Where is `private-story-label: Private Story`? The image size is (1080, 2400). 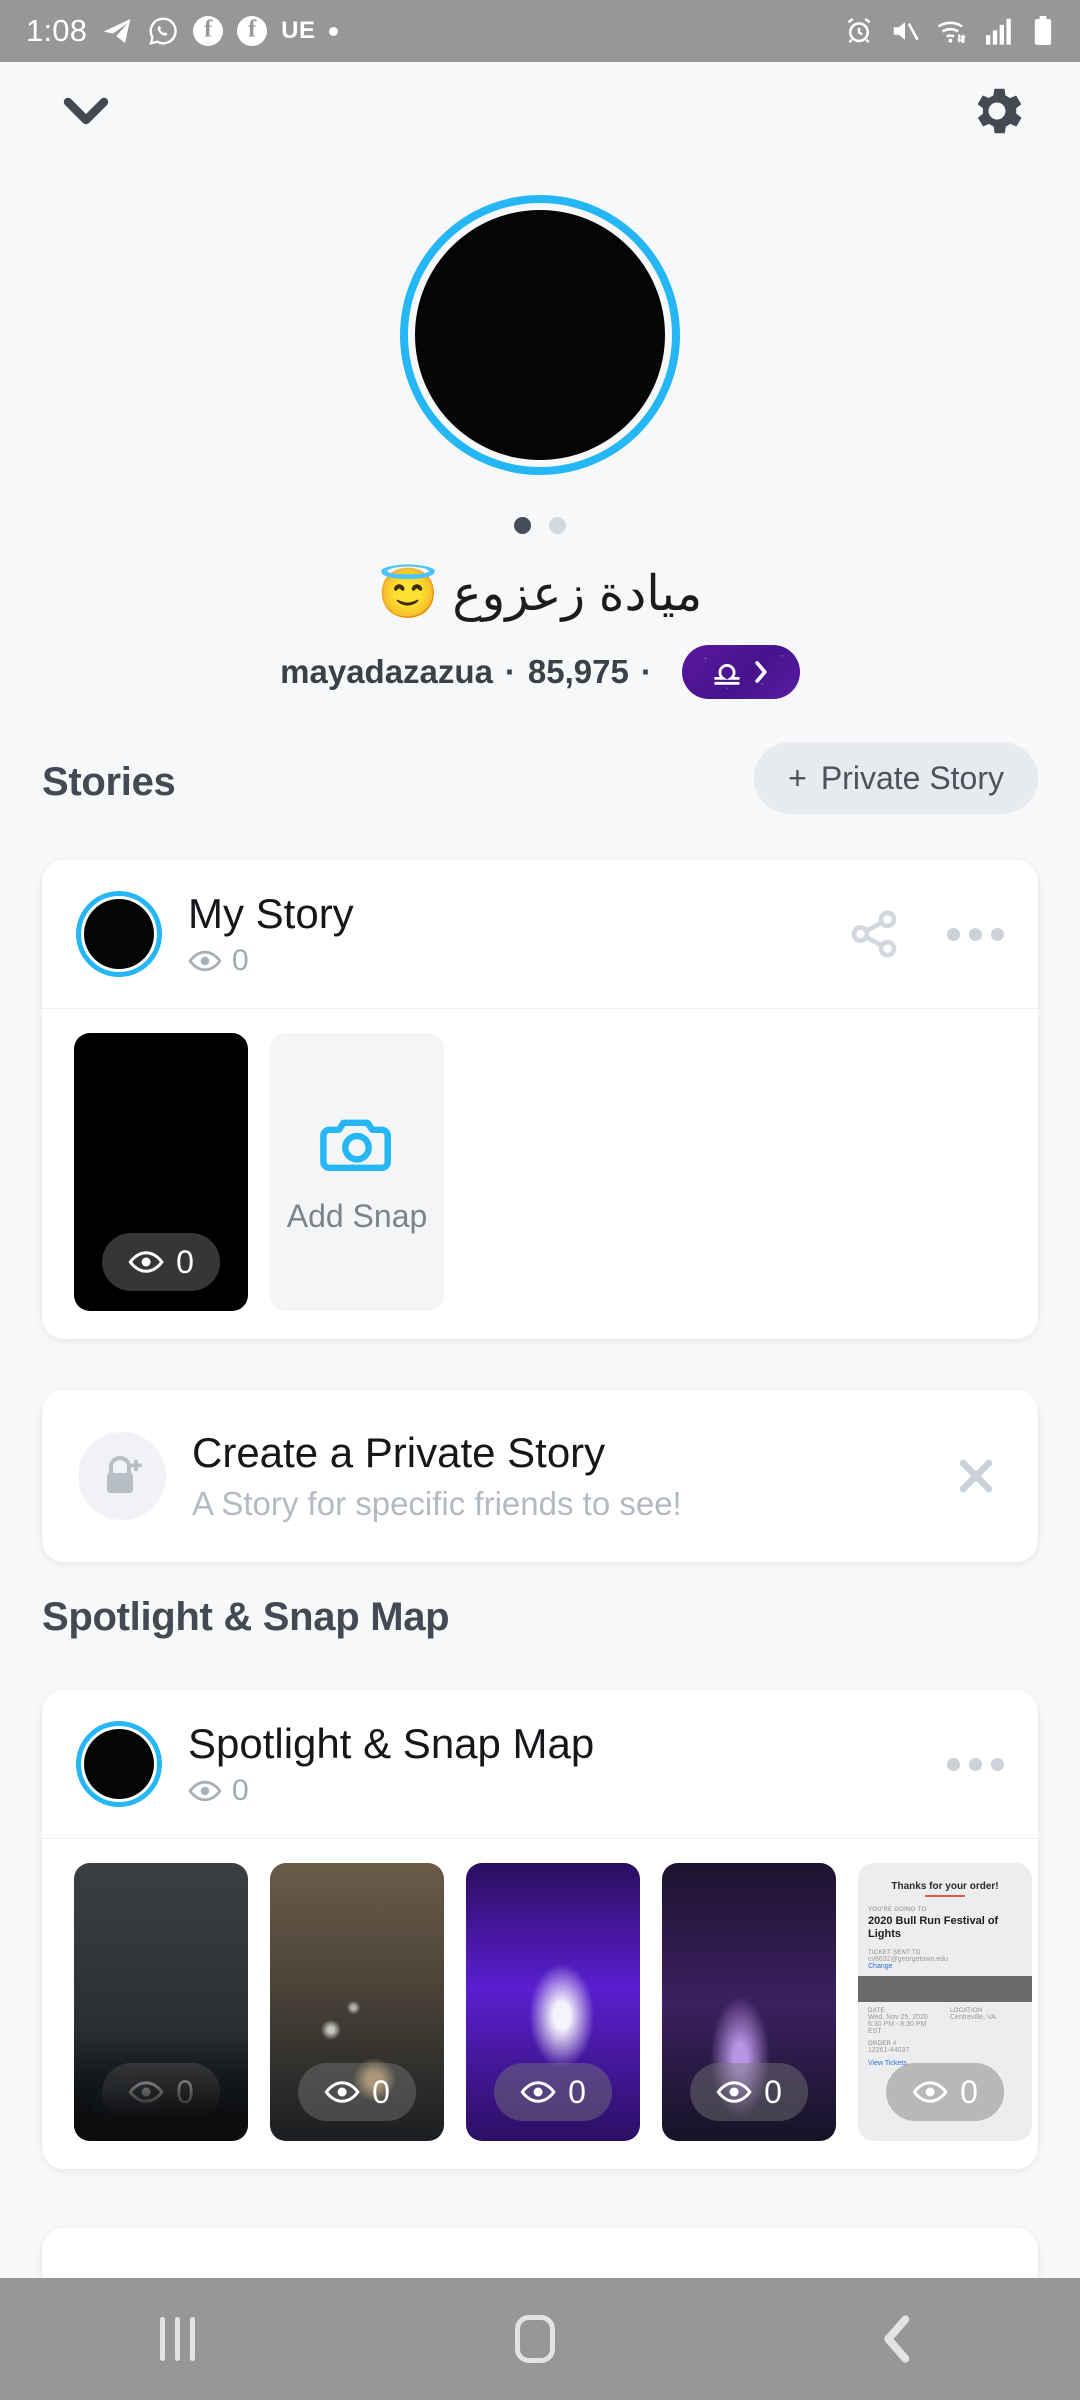 private-story-label: Private Story is located at coordinates (912, 777).